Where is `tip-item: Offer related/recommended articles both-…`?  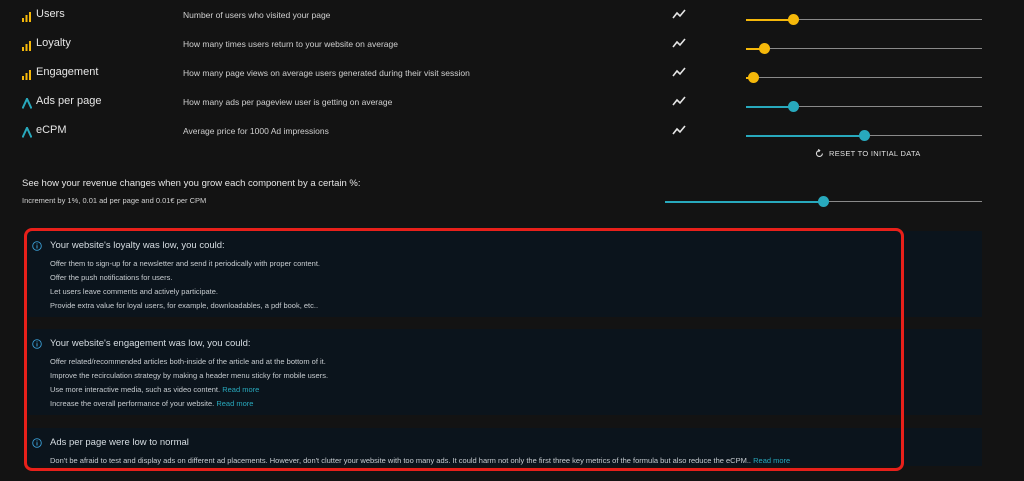
tip-item: Offer related/recommended articles both-… is located at coordinates (189, 362).